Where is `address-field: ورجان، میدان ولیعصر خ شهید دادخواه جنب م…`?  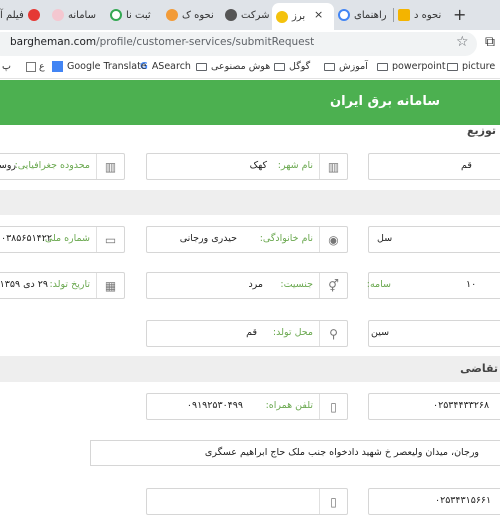 address-field: ورجان، میدان ولیعصر خ شهید دادخواه جنب م… is located at coordinates (295, 453).